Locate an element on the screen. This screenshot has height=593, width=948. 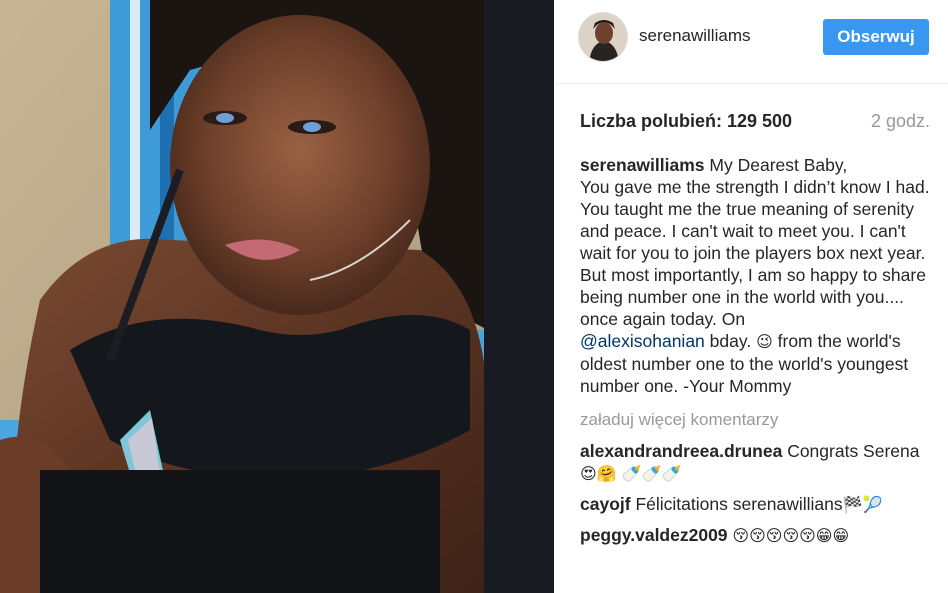
comment-emoji: 🏁🎾 is located at coordinates (862, 504).